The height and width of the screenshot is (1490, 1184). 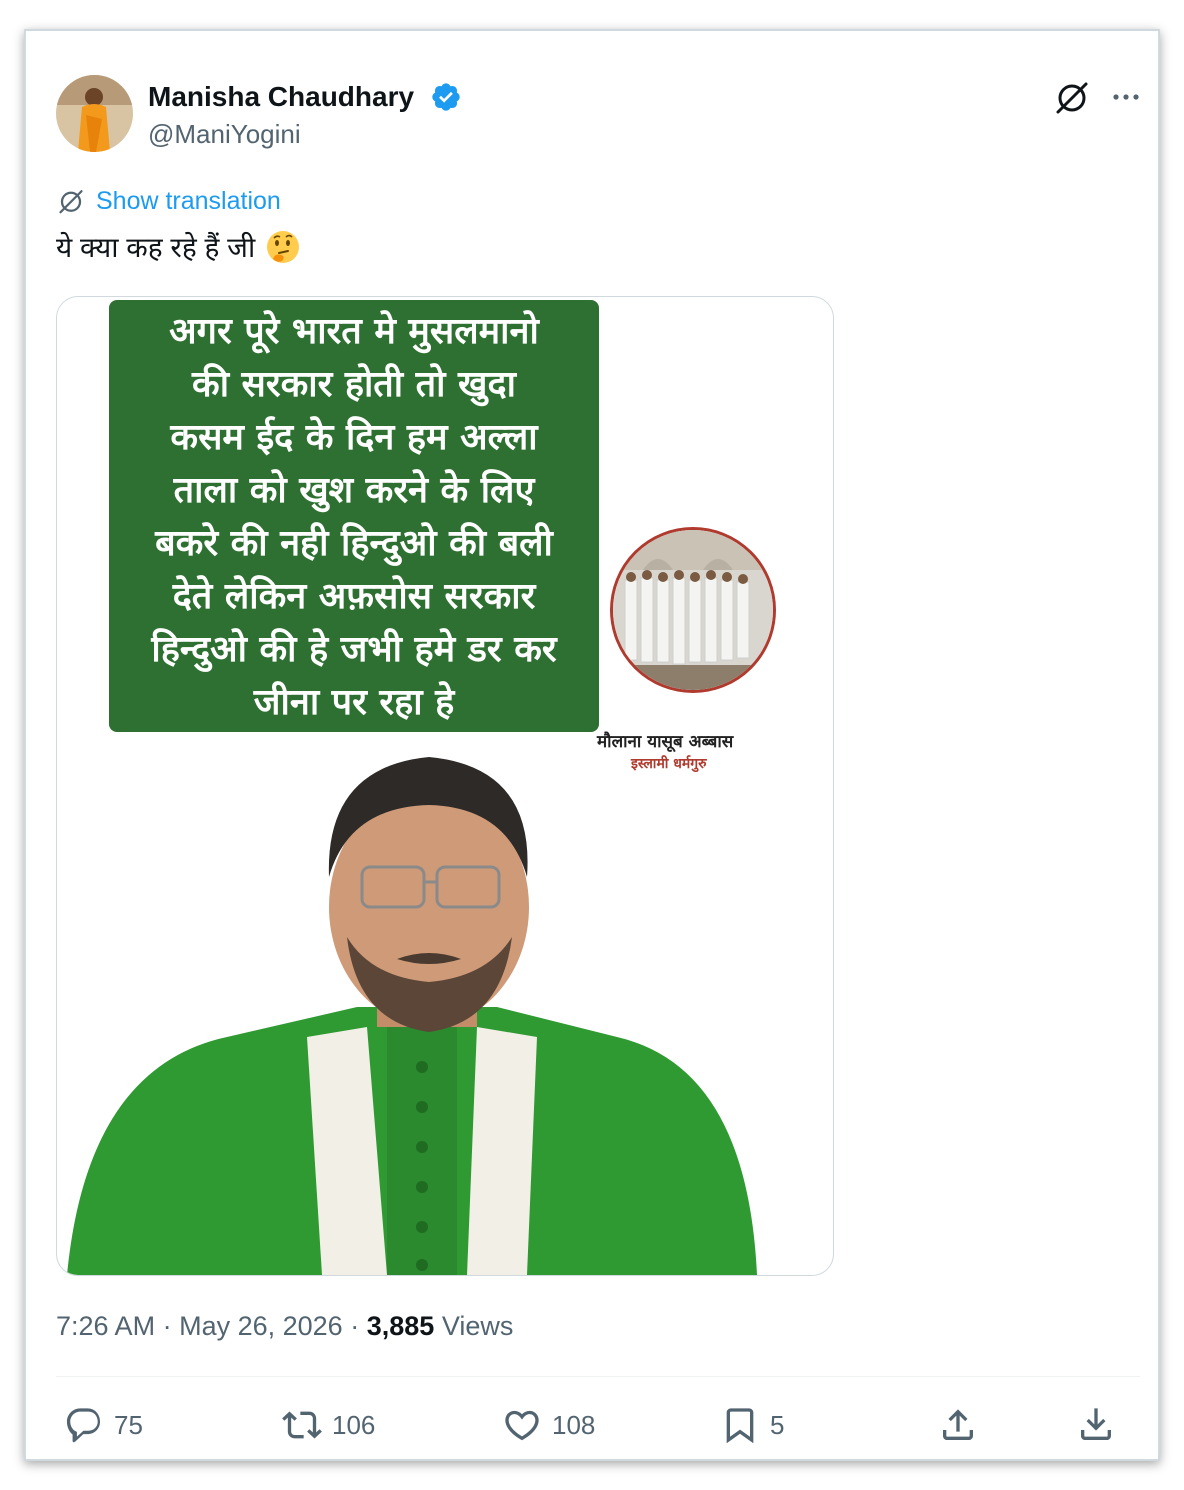 What do you see at coordinates (693, 610) in the screenshot?
I see `prayer-crowd-image` at bounding box center [693, 610].